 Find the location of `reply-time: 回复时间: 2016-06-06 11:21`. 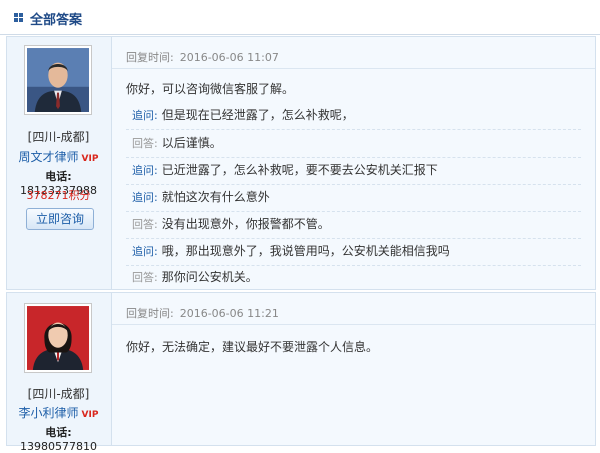

reply-time: 回复时间: 2016-06-06 11:21 is located at coordinates (202, 313).